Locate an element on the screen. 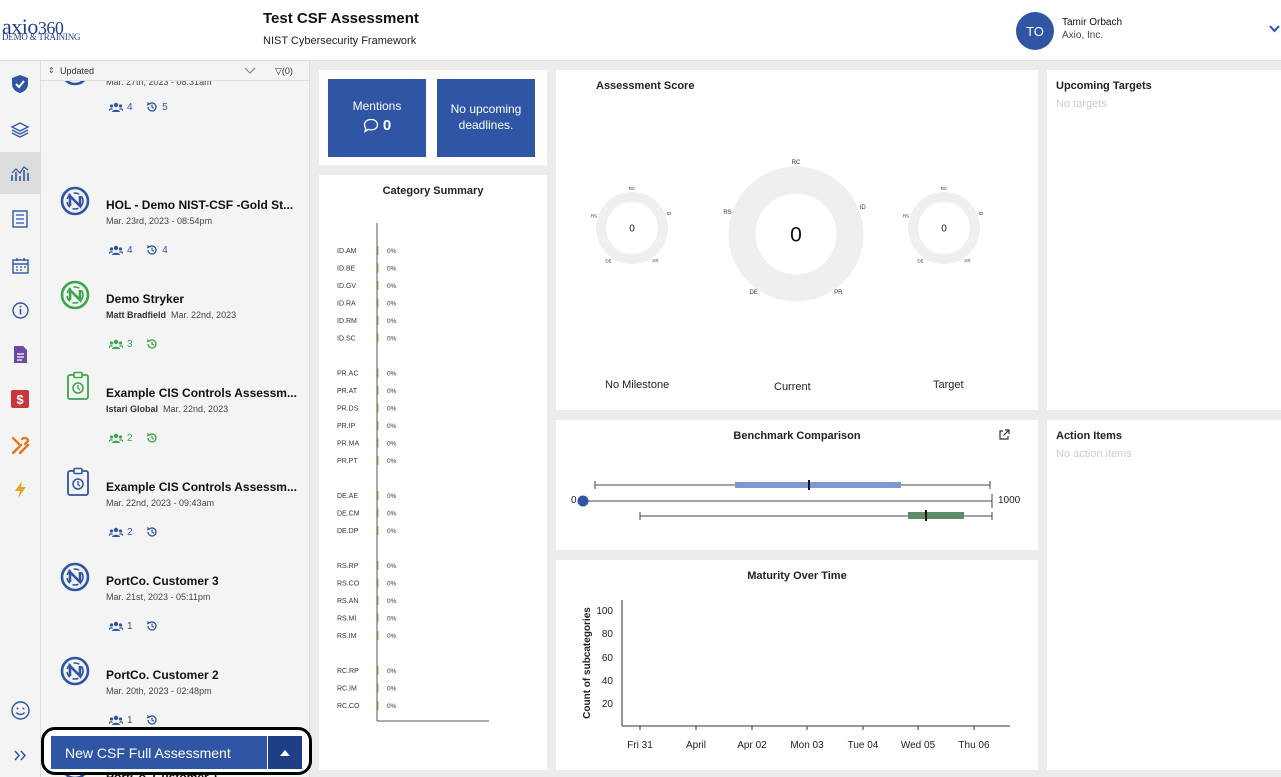 The height and width of the screenshot is (777, 1281). item-date: Mar. 22nd, 2023 is located at coordinates (196, 409).